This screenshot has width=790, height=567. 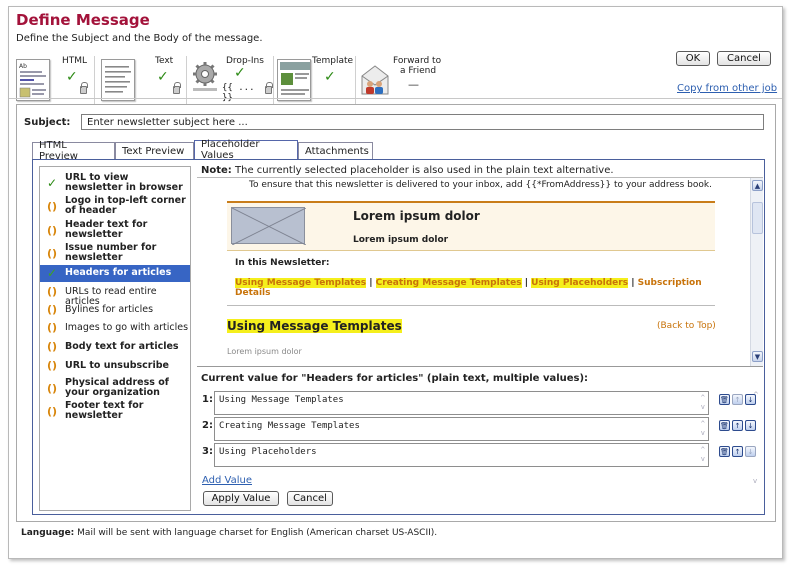 I want to click on page-title: Define Message, so click(x=83, y=20).